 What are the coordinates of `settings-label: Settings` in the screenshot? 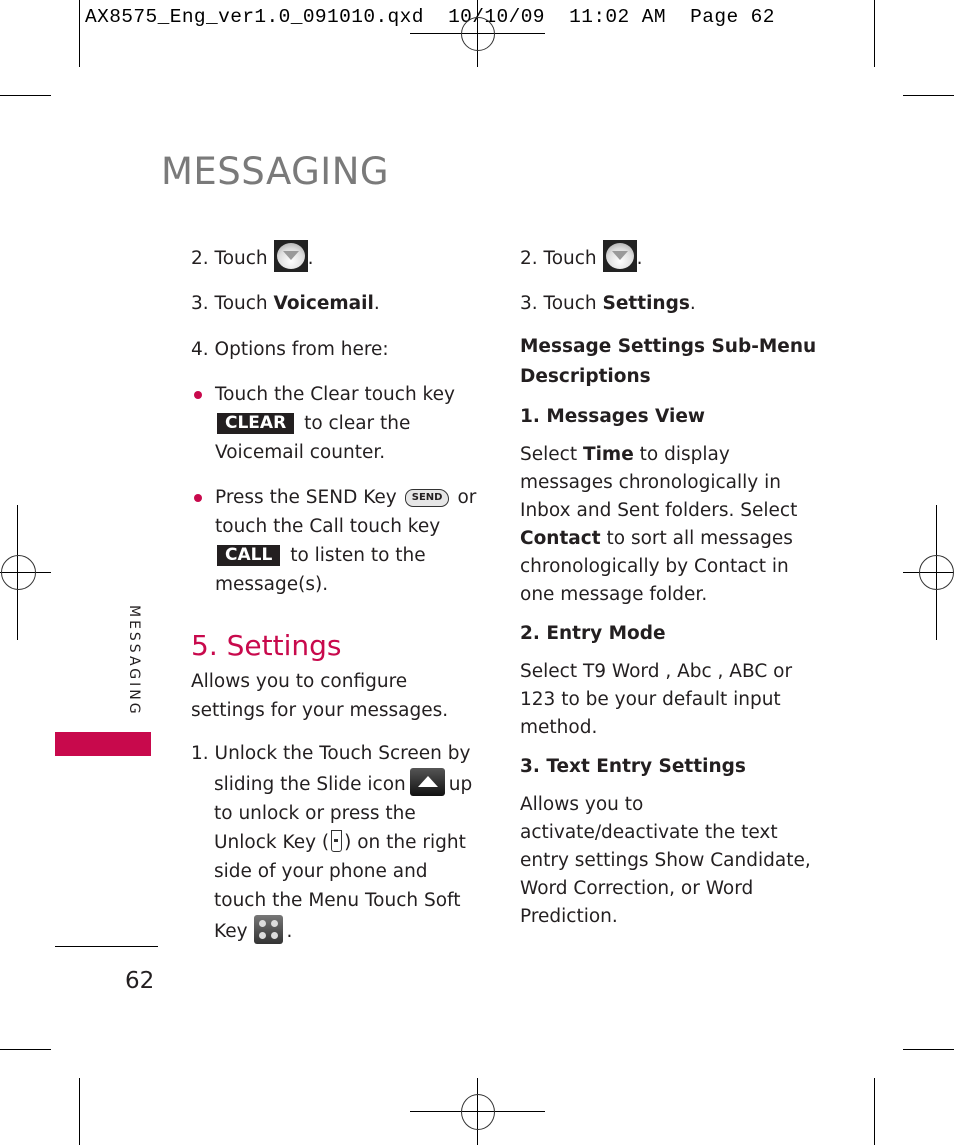 It's located at (646, 303).